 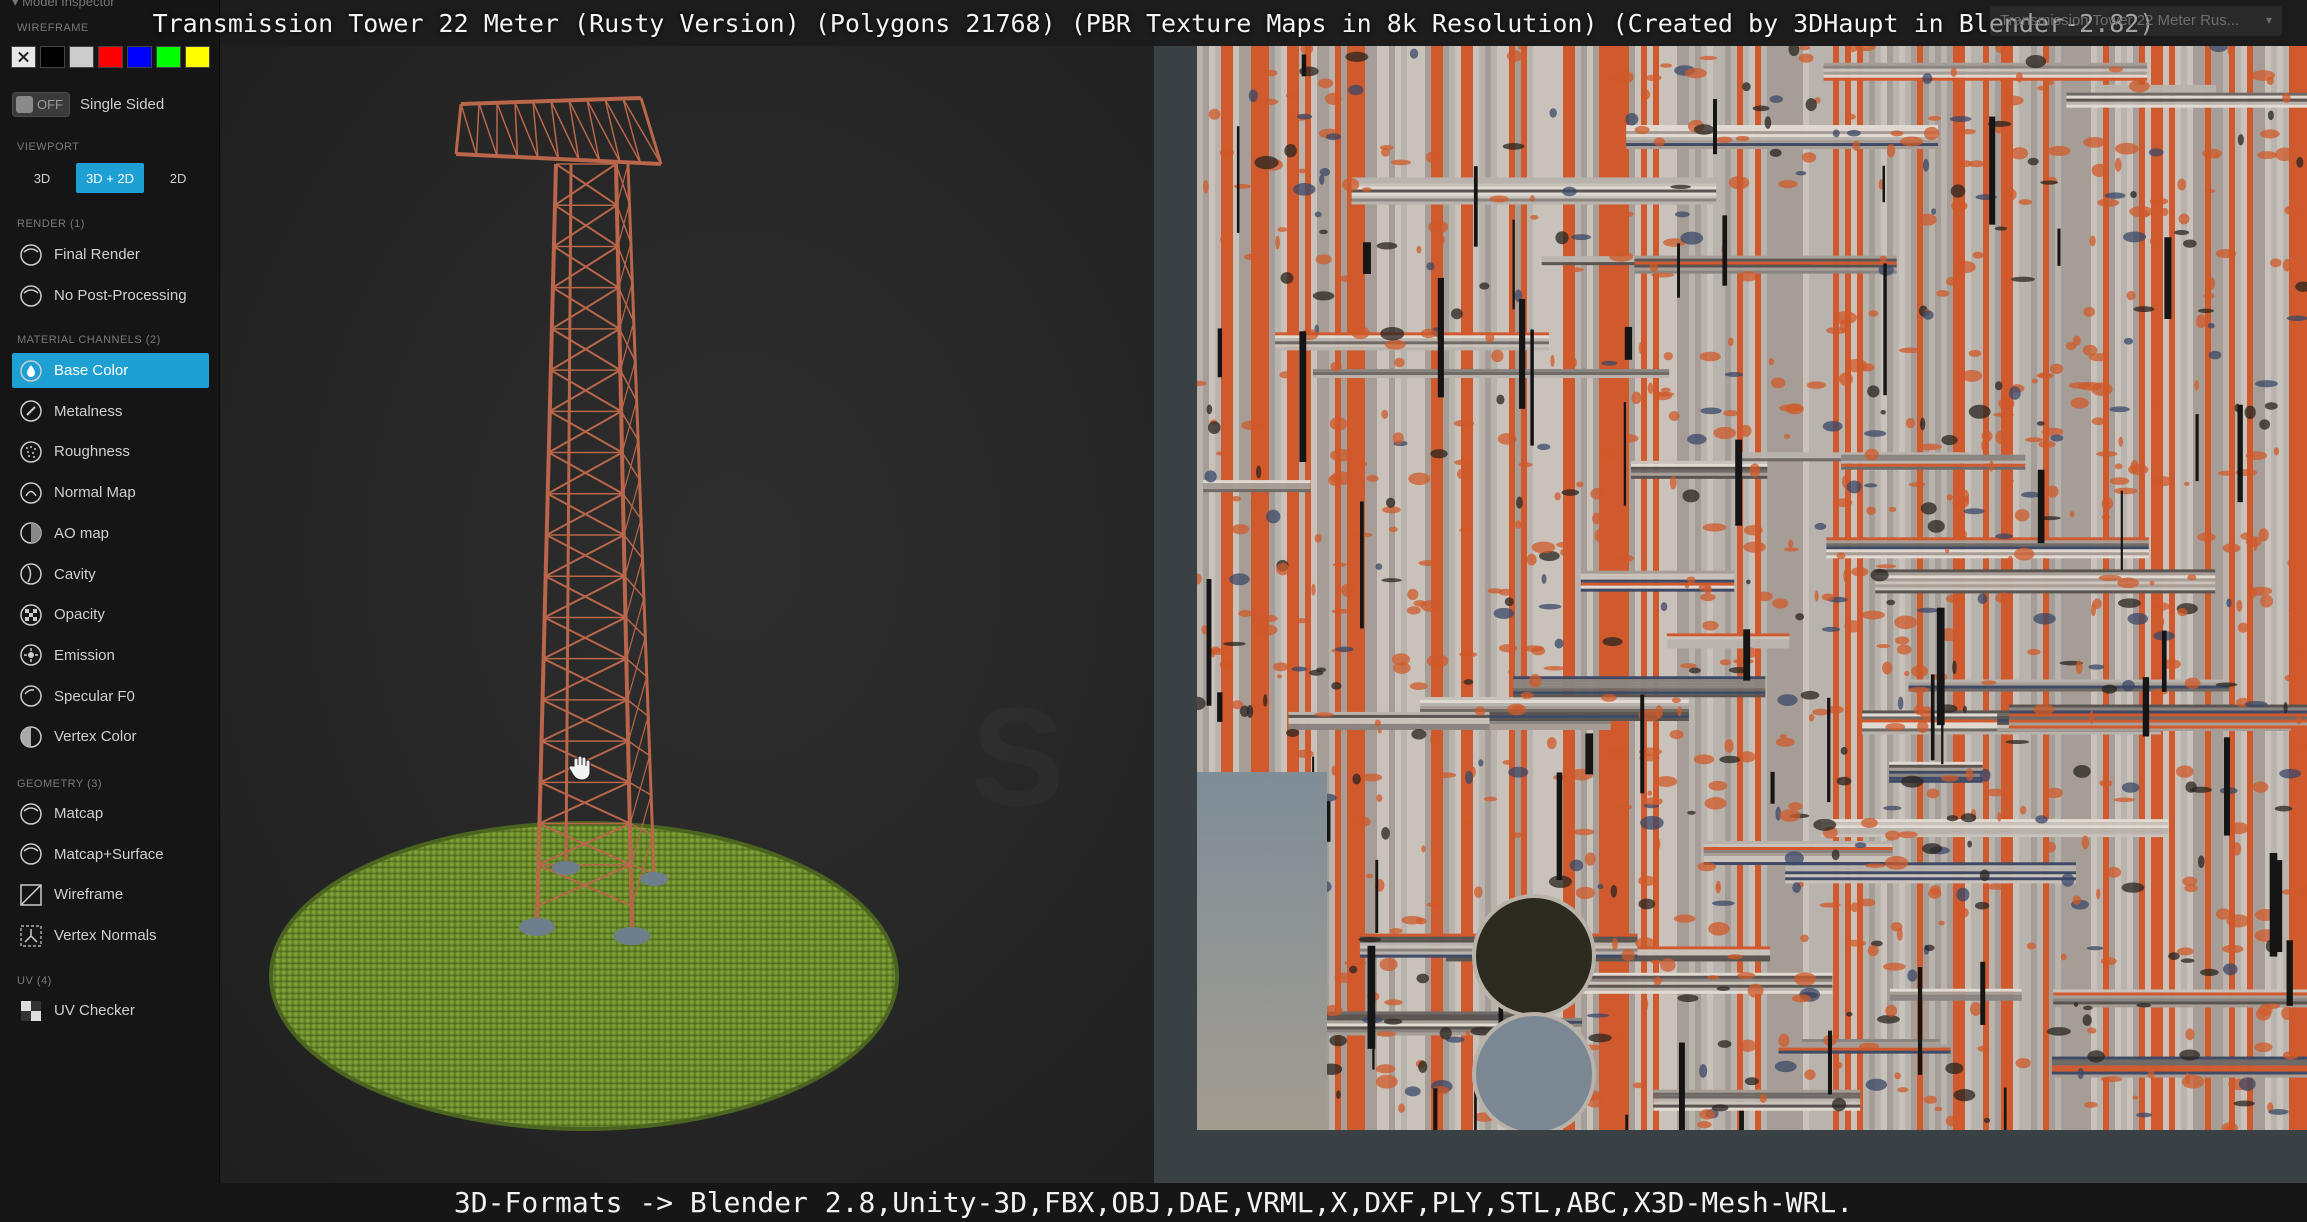 I want to click on menu-item-label: No Post-Processing, so click(x=120, y=295).